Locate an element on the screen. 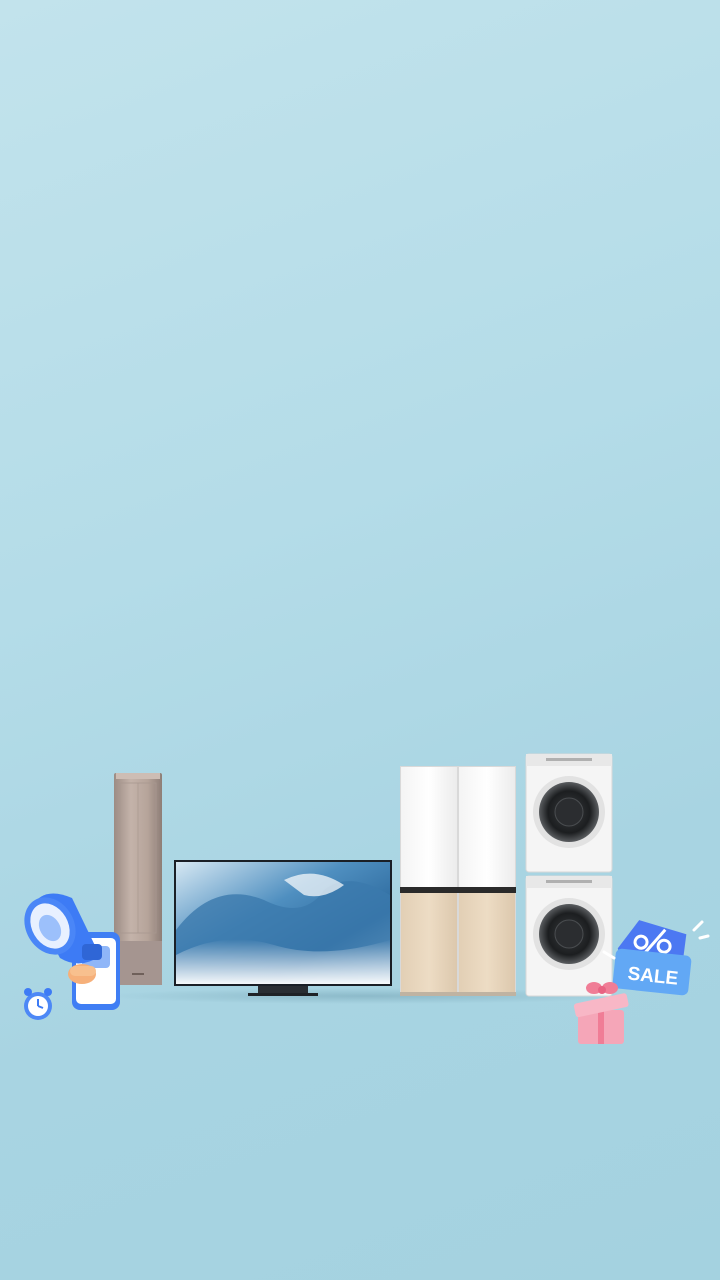  television-image is located at coordinates (283, 929).